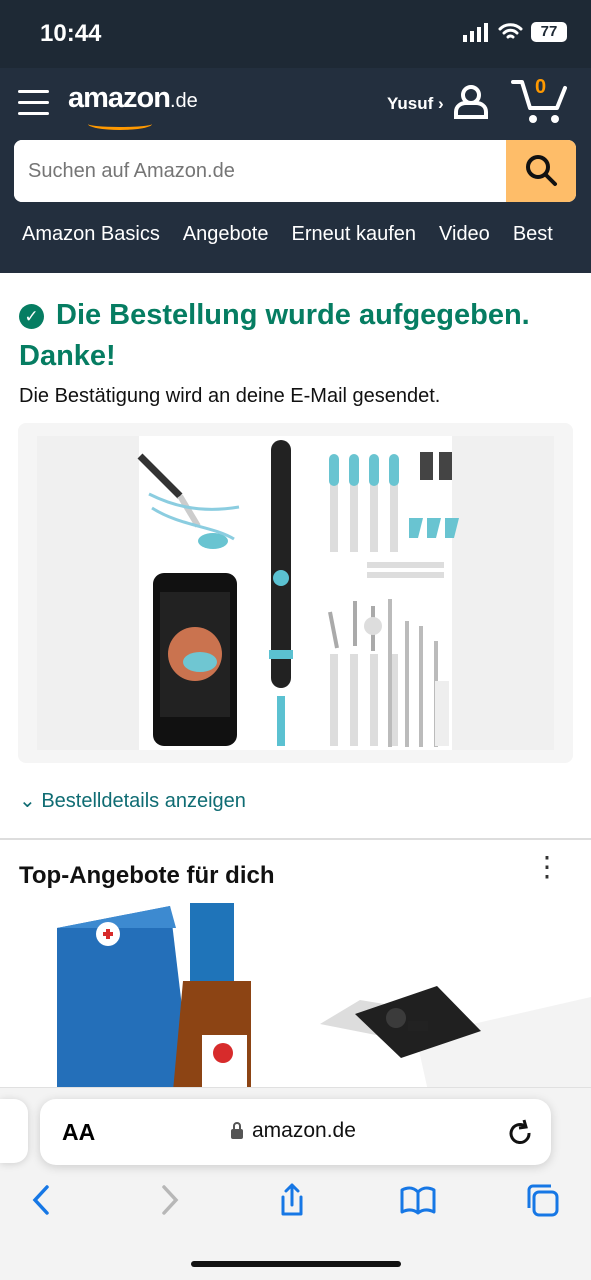  I want to click on reload-icon, so click(520, 1133).